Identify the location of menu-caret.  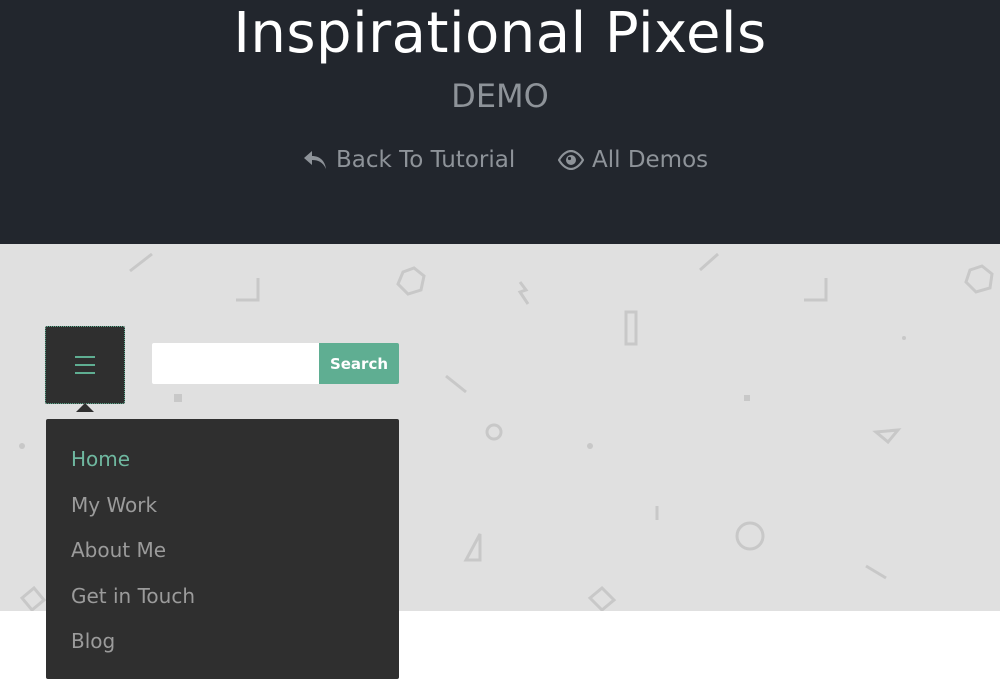
(85, 407).